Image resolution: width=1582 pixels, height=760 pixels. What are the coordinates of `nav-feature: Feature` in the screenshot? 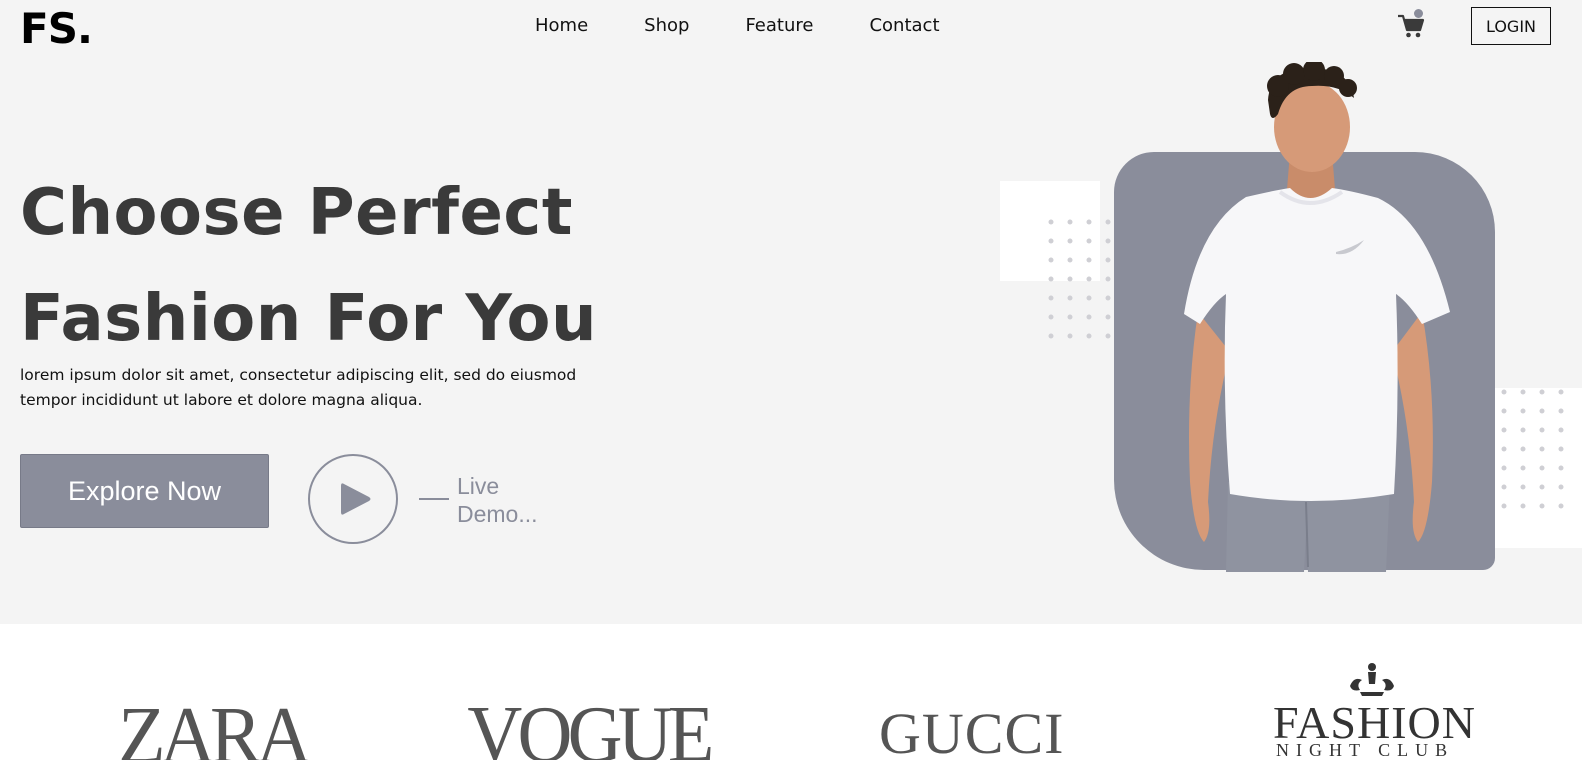 It's located at (779, 25).